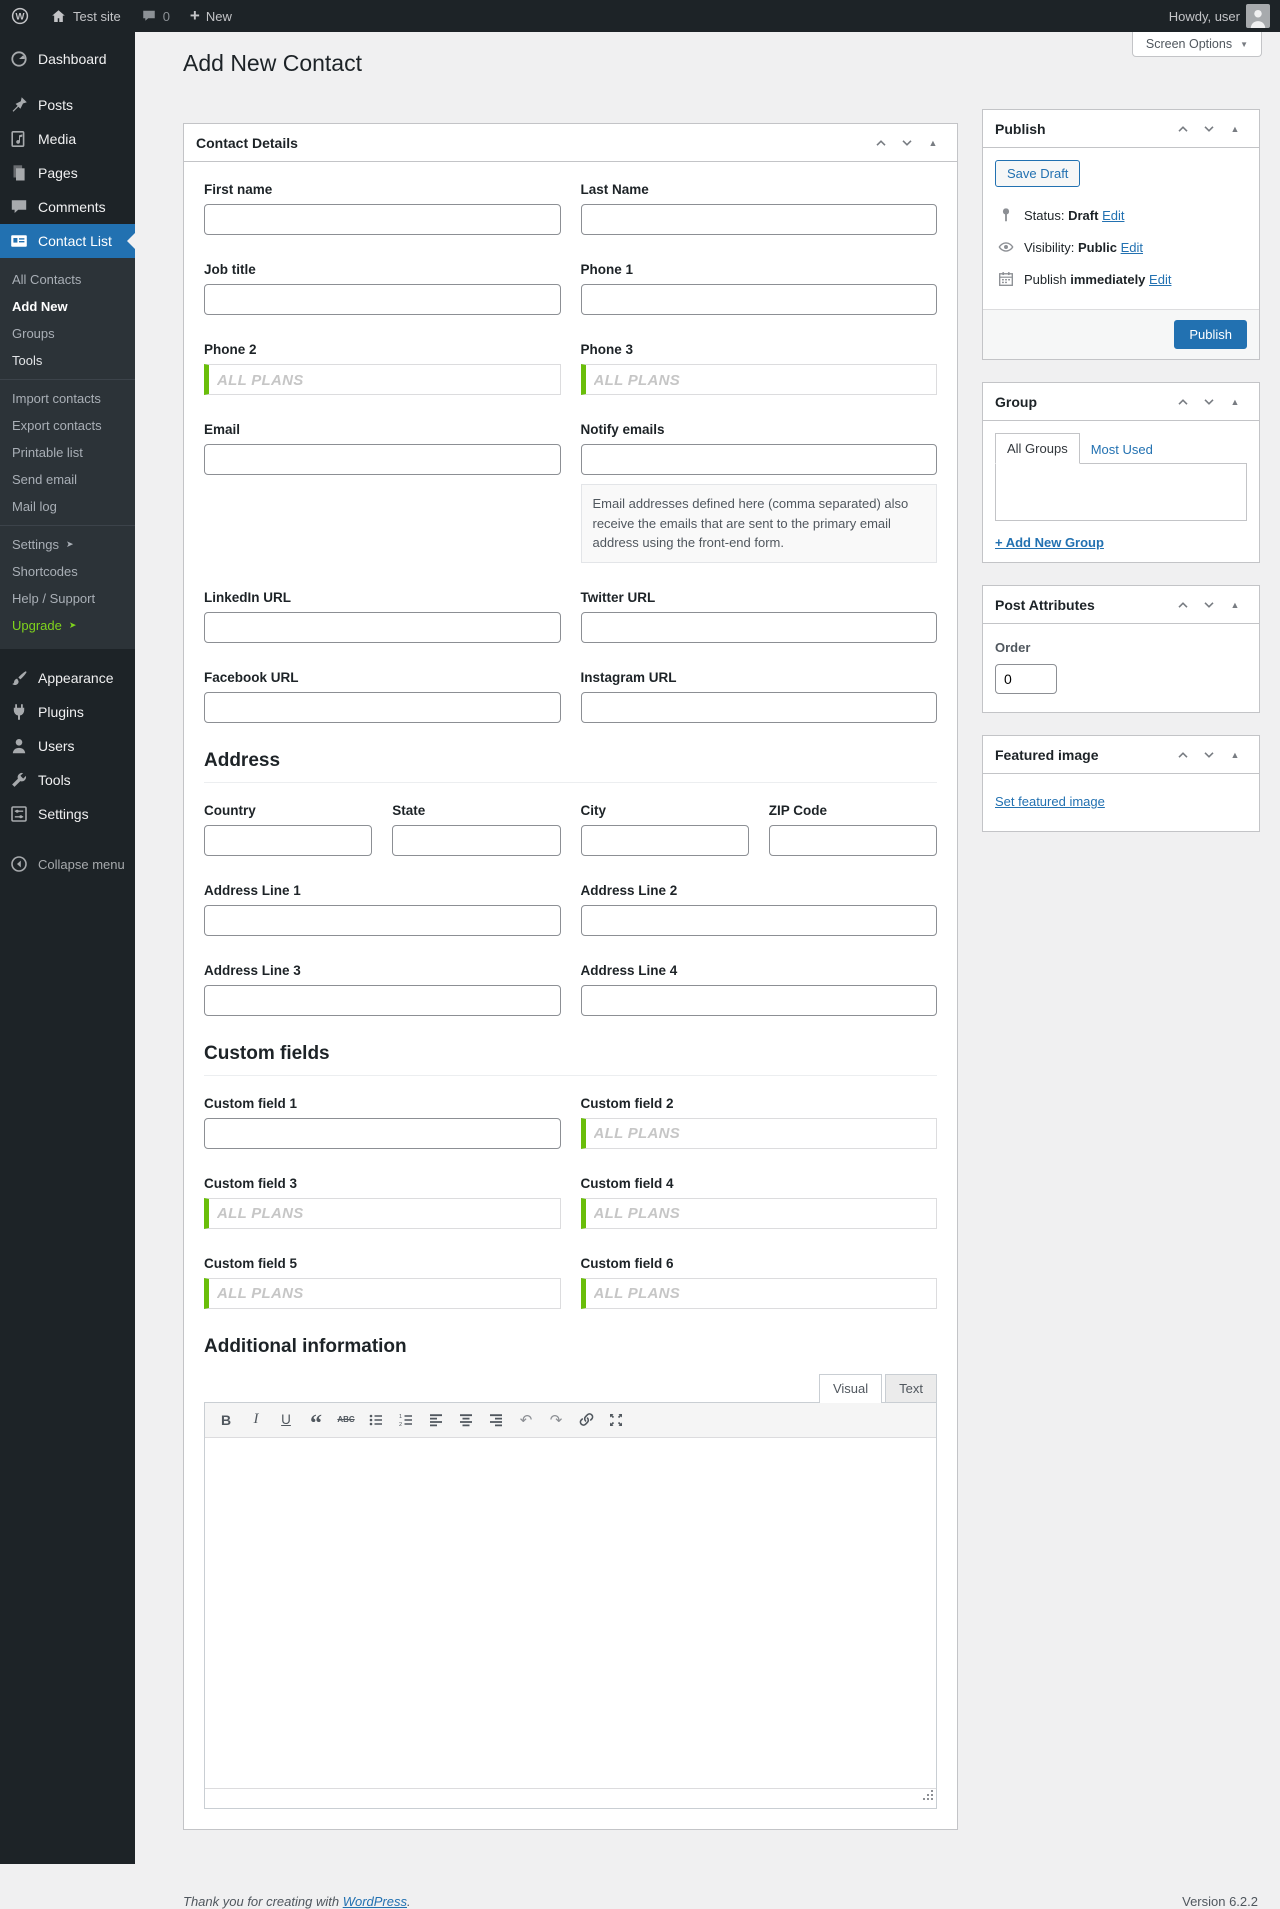  I want to click on address-line3-input, so click(382, 1000).